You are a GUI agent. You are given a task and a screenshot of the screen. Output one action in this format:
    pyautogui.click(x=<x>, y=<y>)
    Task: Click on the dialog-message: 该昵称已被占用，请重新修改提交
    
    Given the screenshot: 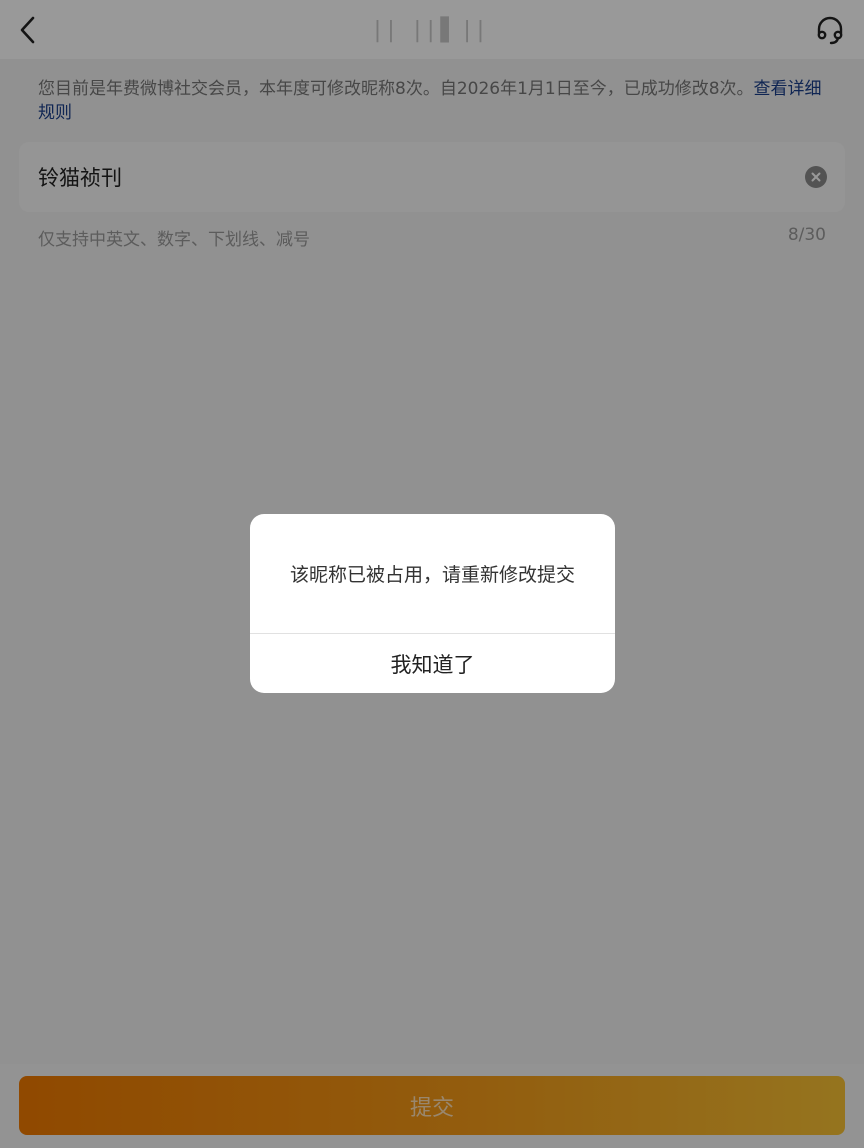 What is the action you would take?
    pyautogui.click(x=432, y=575)
    